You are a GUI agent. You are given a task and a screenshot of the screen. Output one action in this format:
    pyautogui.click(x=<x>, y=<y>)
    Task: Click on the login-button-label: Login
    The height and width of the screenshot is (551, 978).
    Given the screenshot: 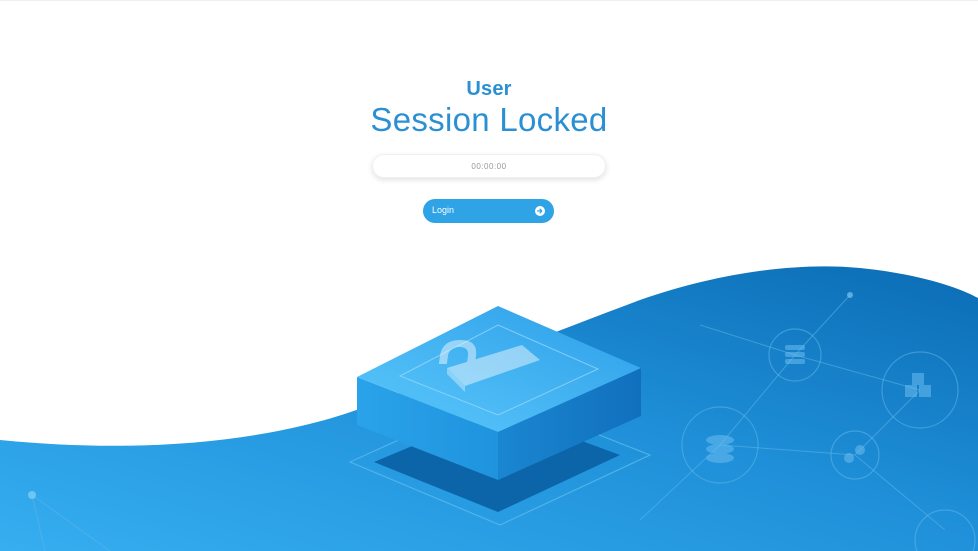 What is the action you would take?
    pyautogui.click(x=443, y=210)
    